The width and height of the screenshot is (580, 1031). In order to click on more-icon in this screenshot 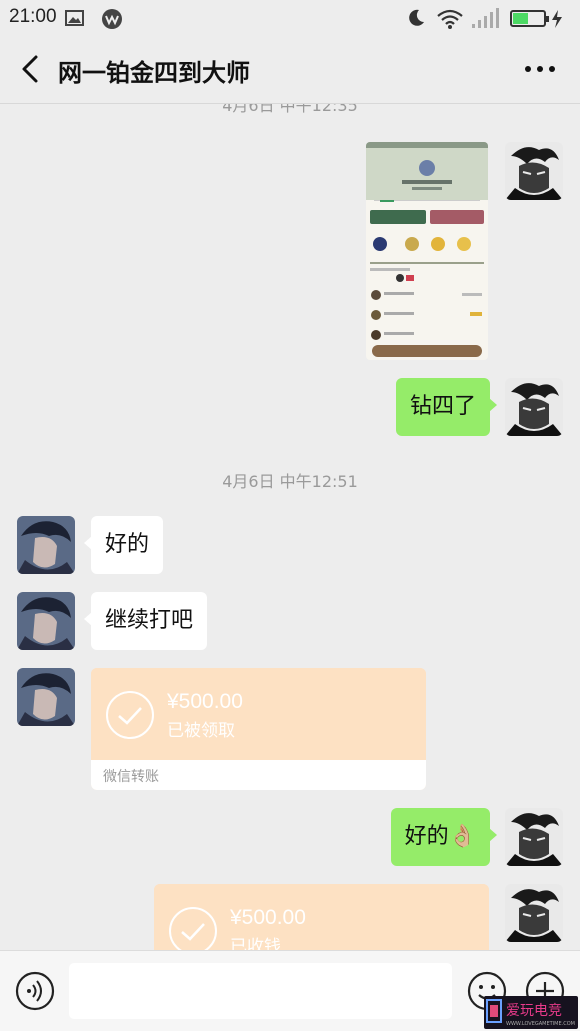, I will do `click(540, 69)`.